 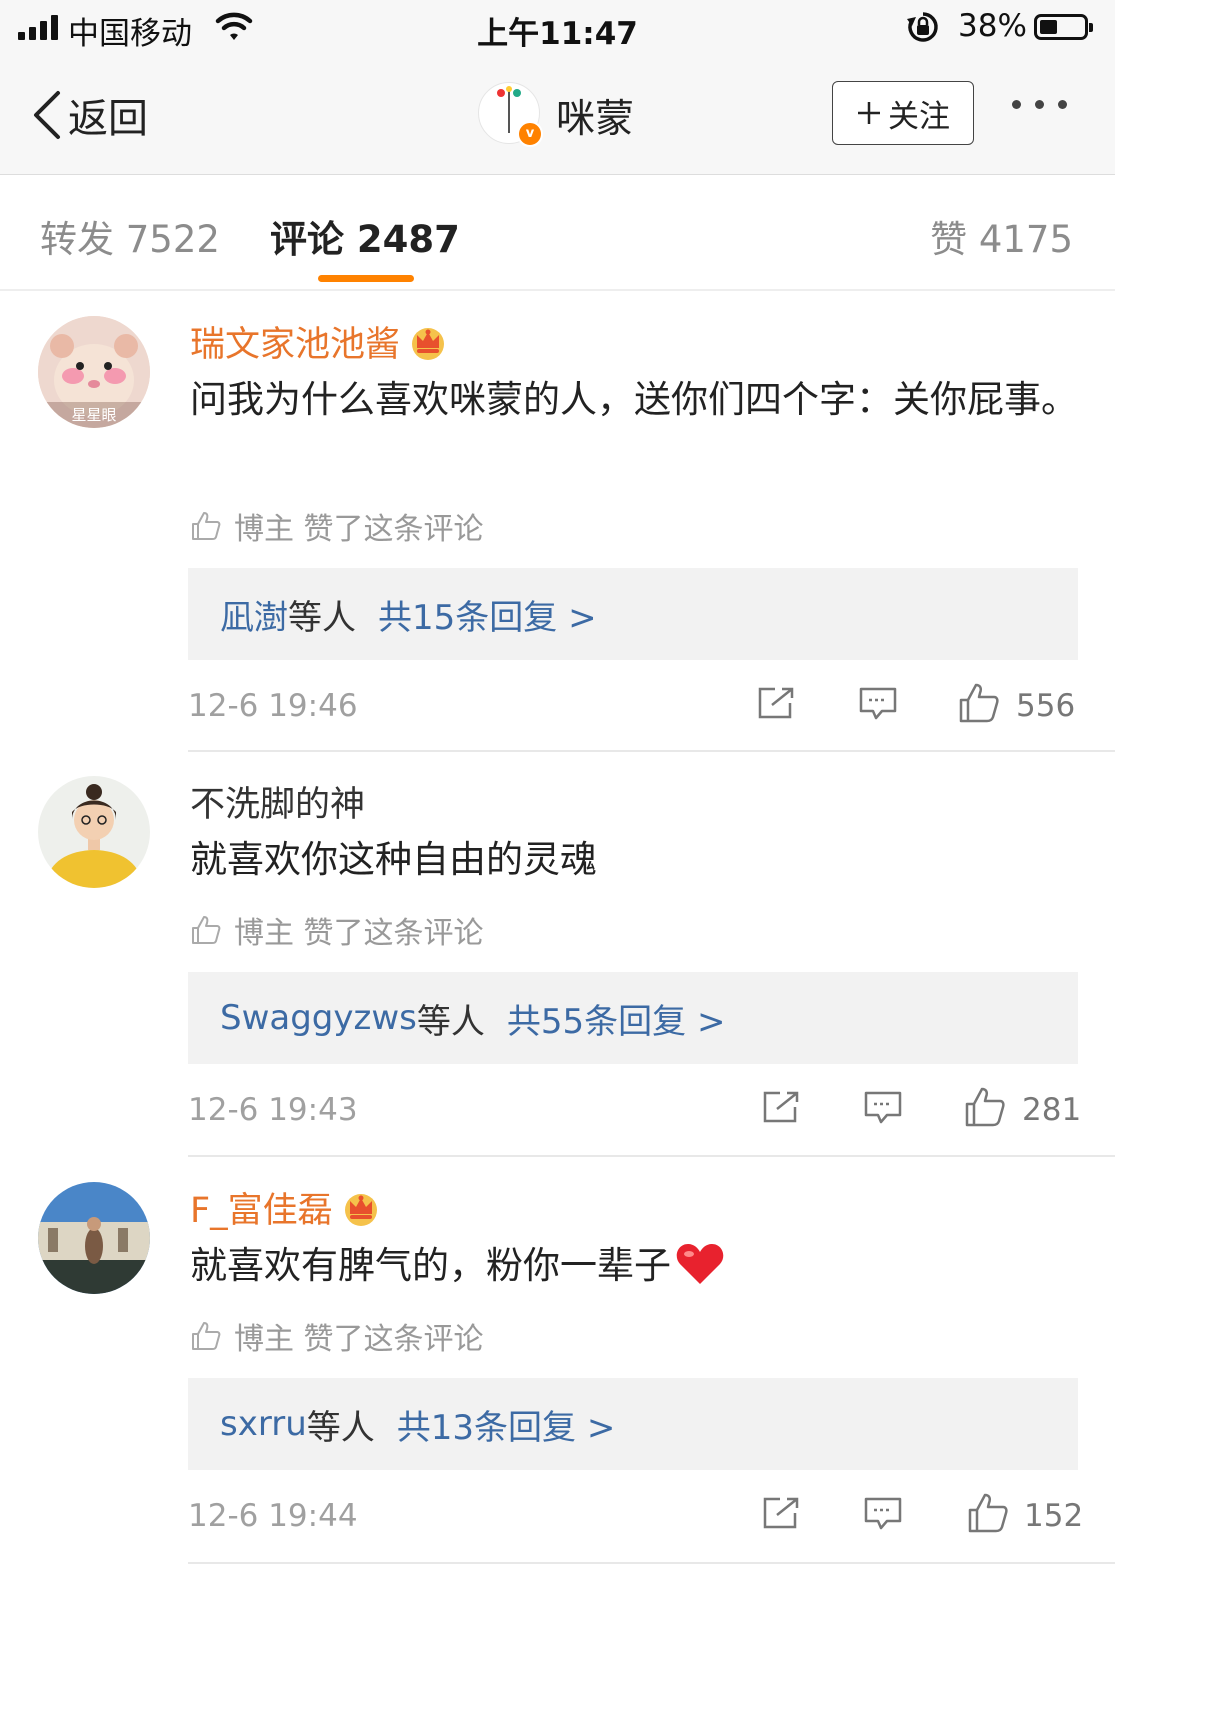 What do you see at coordinates (273, 706) in the screenshot?
I see `comment-time: 12-6 19:46` at bounding box center [273, 706].